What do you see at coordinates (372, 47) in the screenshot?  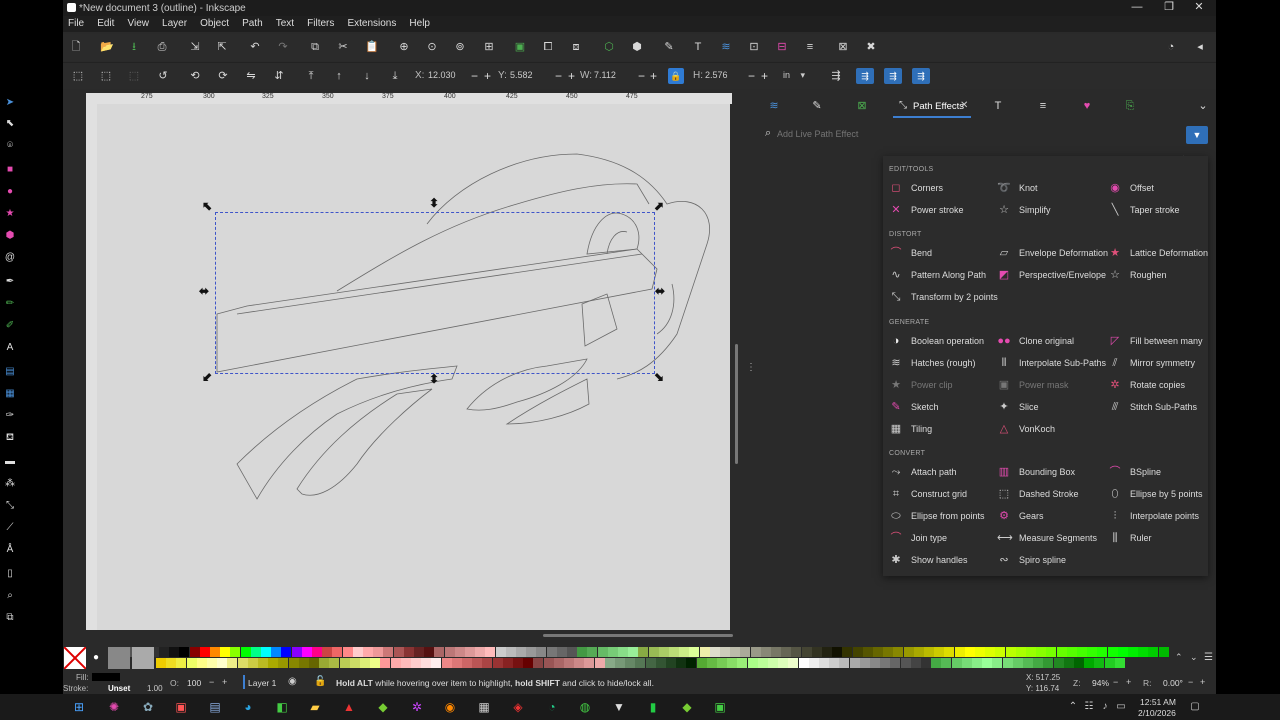 I see `paste-icon: 📋` at bounding box center [372, 47].